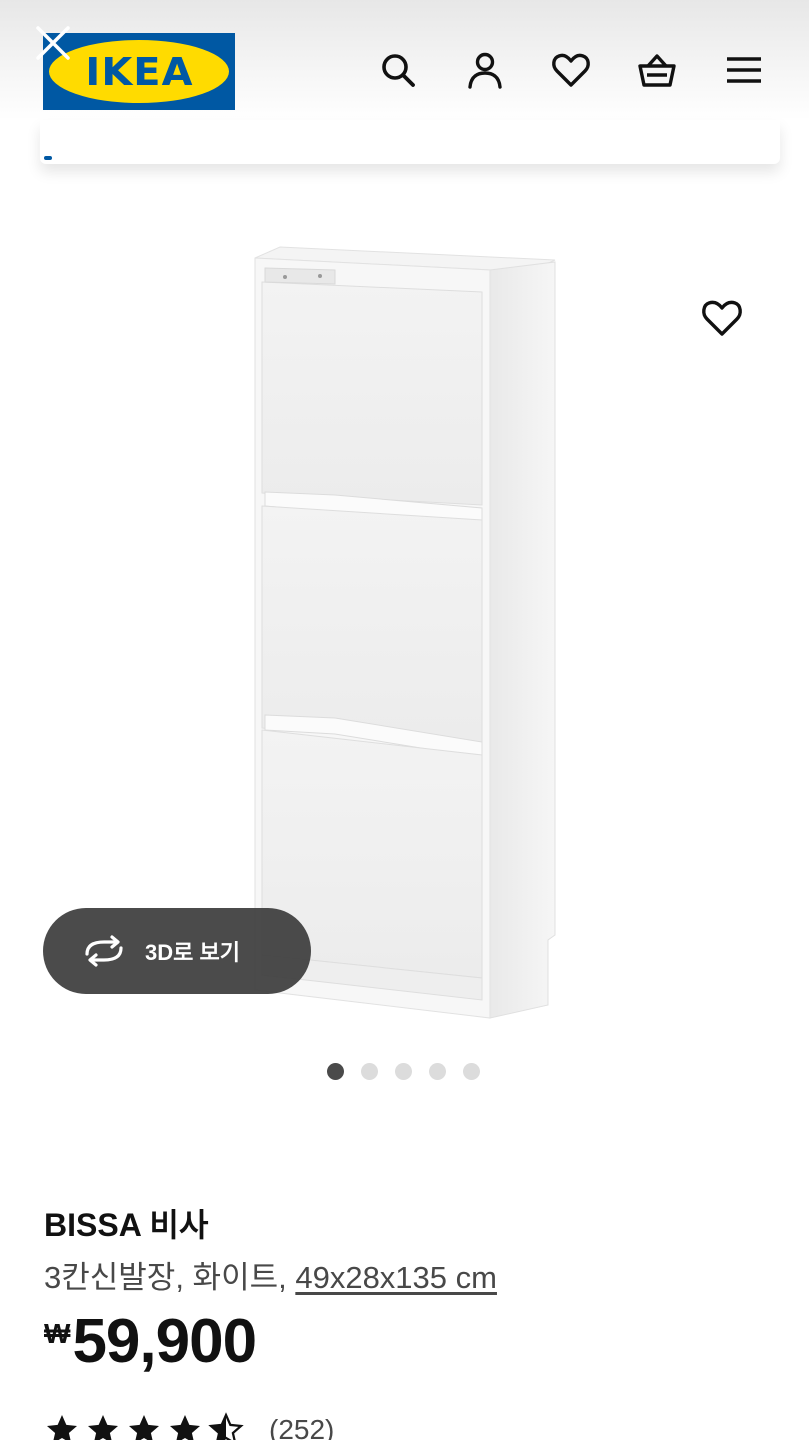 This screenshot has height=1440, width=809. I want to click on top-header: IKEA, so click(404, 60).